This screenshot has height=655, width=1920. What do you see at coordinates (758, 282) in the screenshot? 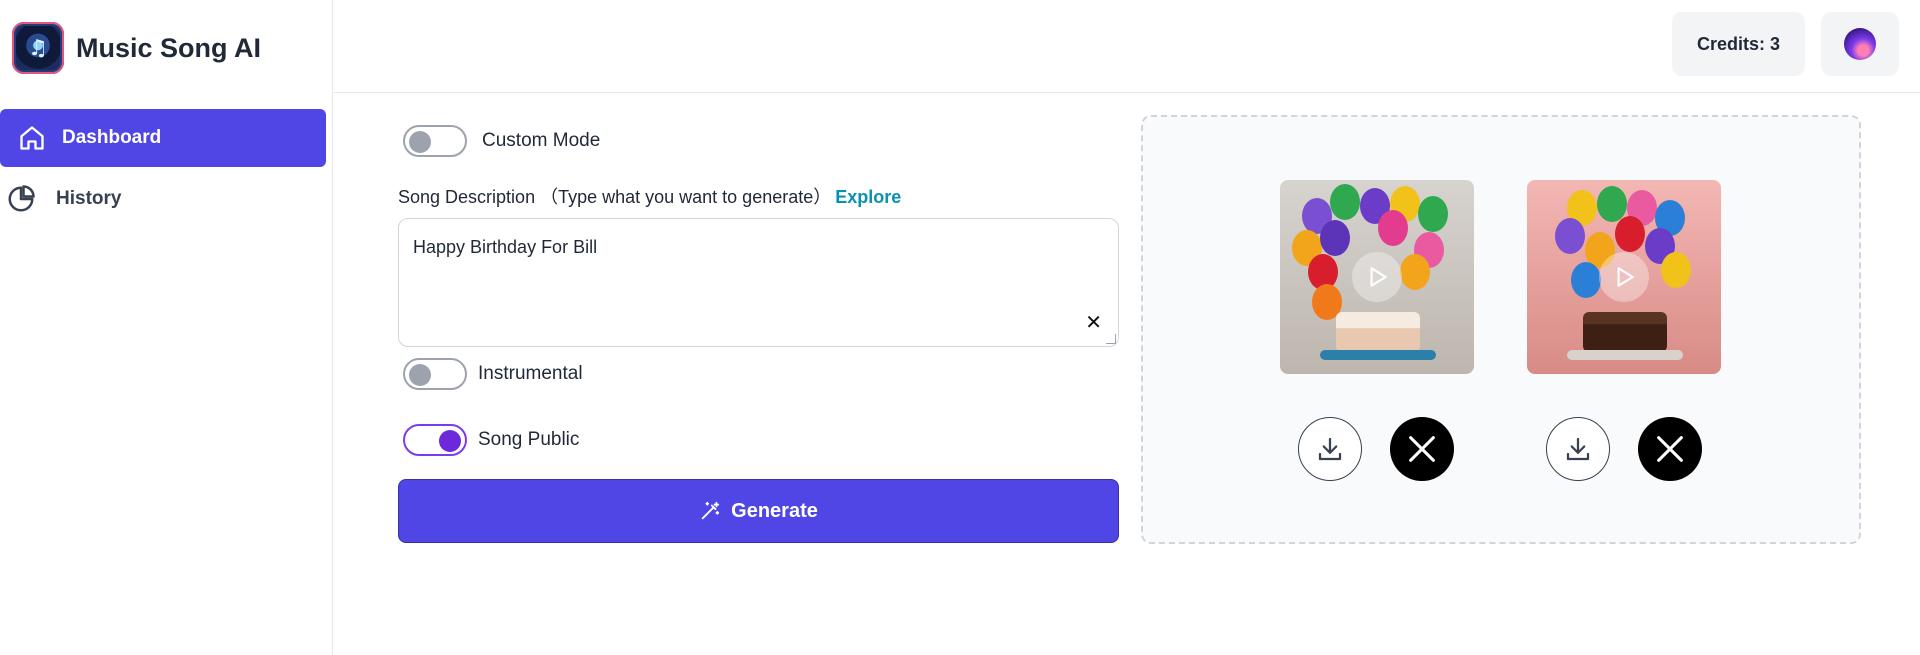
I see `song-description-input: Happy Birthday For Bill ✕` at bounding box center [758, 282].